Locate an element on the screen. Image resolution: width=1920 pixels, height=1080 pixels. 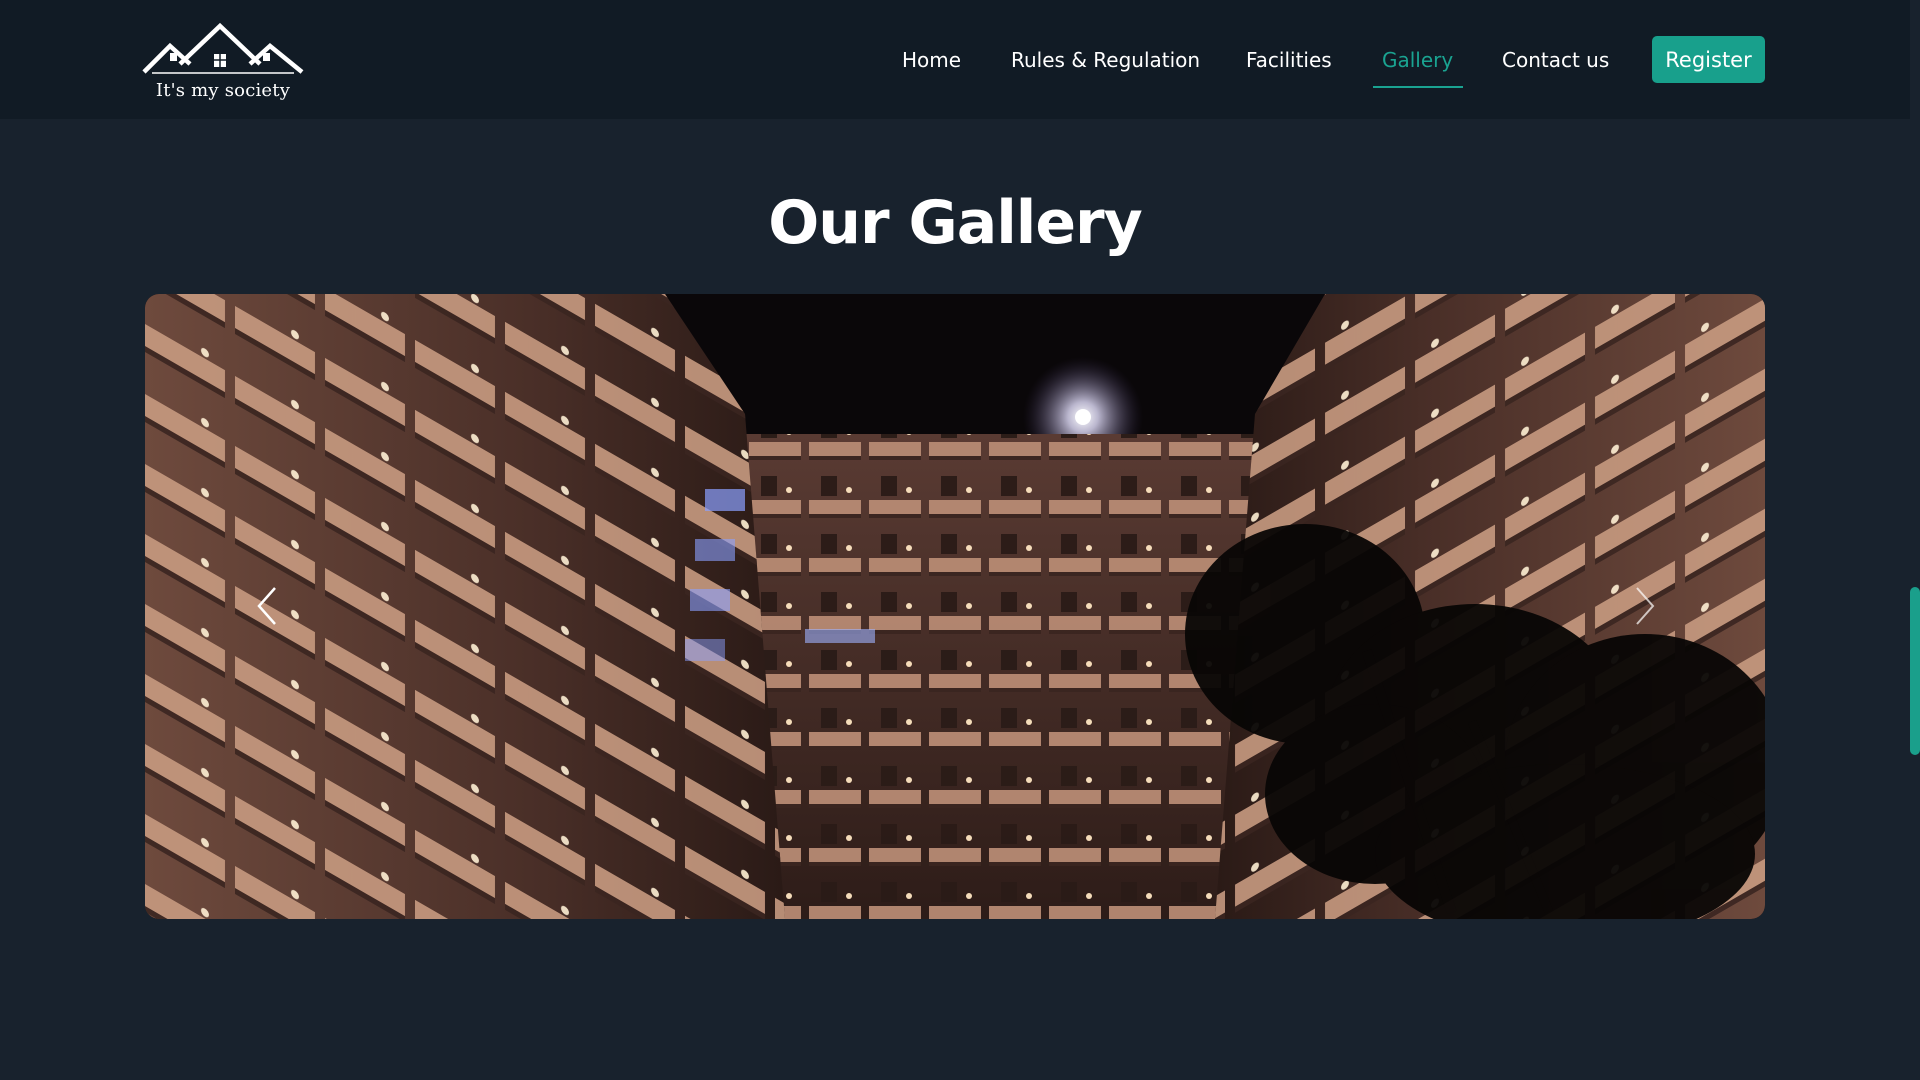
register-button: Register is located at coordinates (1708, 59).